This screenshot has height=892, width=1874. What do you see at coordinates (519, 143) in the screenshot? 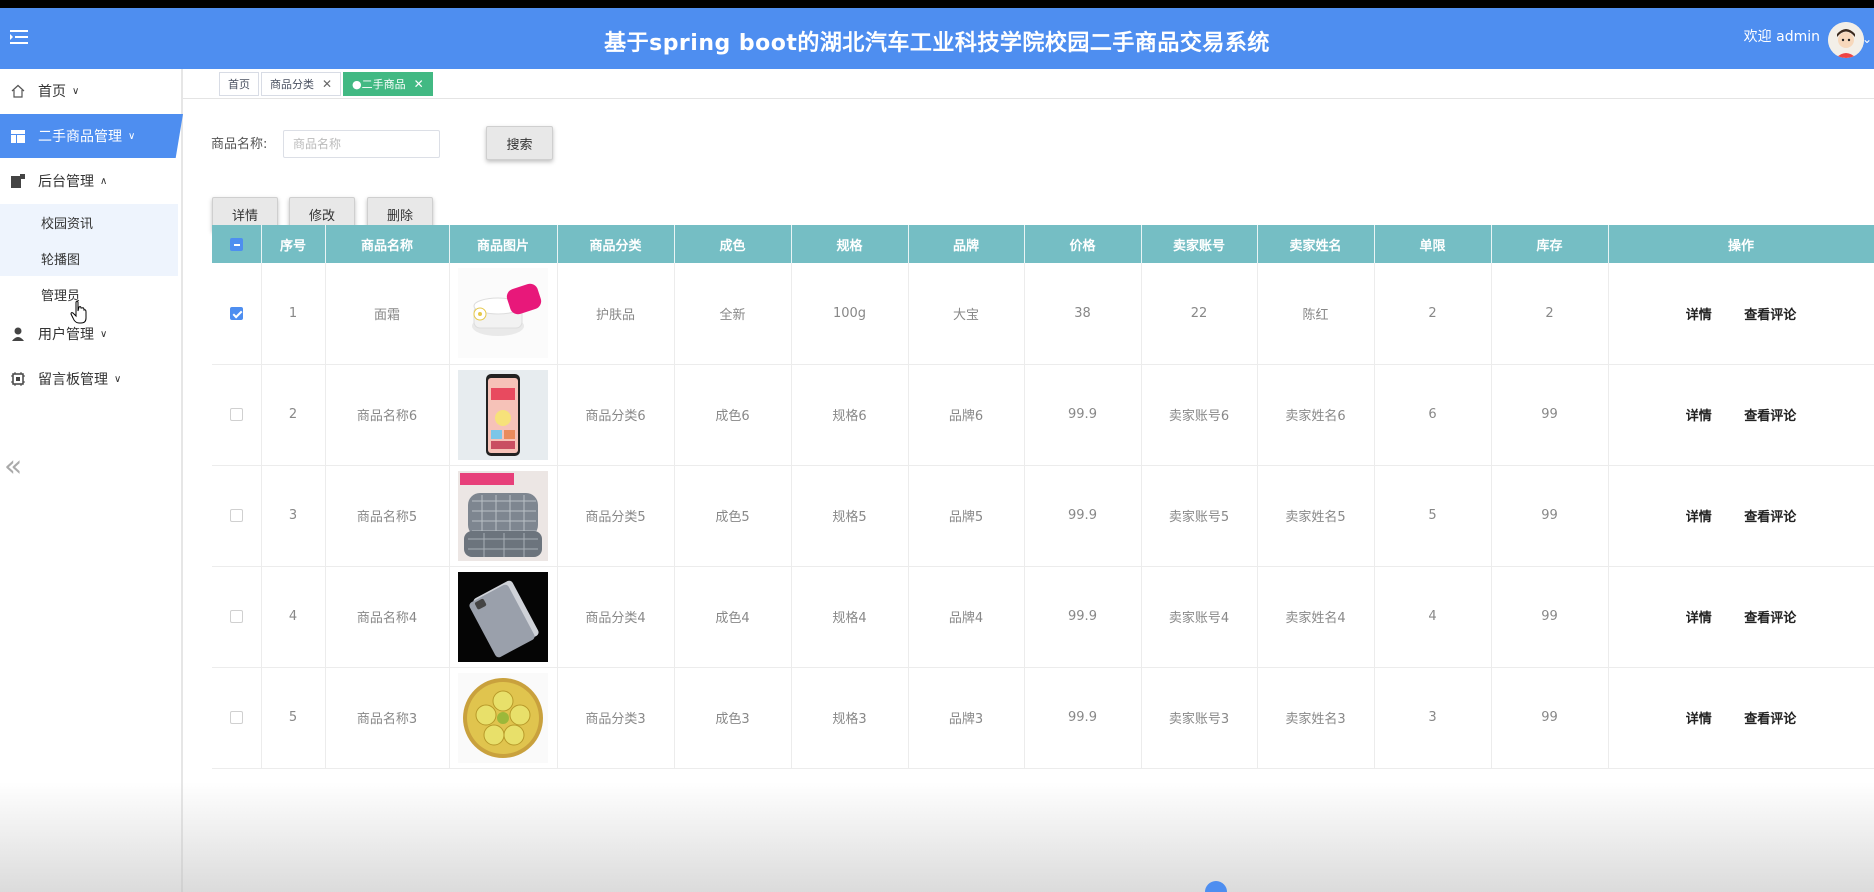
I see `search-button: 搜索` at bounding box center [519, 143].